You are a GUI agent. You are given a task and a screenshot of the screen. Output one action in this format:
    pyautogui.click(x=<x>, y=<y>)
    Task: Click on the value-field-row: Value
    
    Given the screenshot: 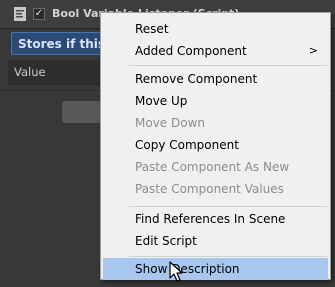 What is the action you would take?
    pyautogui.click(x=55, y=72)
    